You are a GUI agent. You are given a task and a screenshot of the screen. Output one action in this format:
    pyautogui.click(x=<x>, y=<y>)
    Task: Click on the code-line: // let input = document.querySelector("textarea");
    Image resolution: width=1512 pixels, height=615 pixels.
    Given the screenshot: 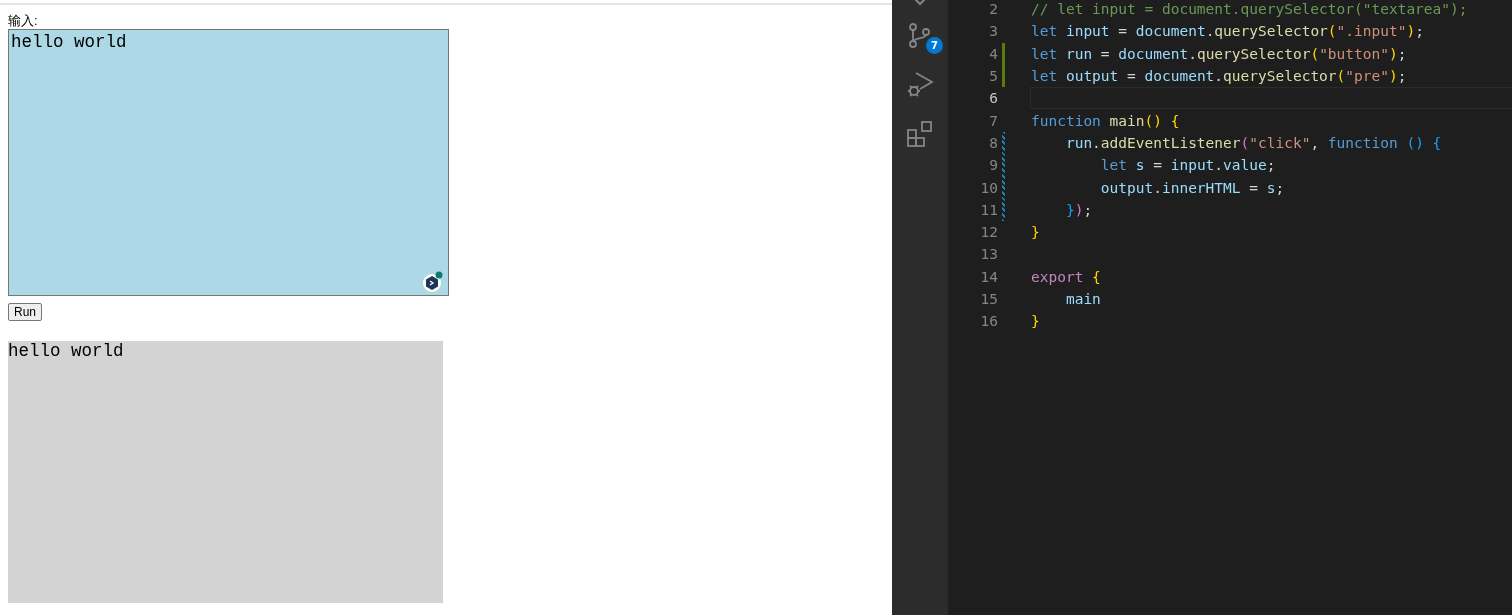 What is the action you would take?
    pyautogui.click(x=1250, y=9)
    